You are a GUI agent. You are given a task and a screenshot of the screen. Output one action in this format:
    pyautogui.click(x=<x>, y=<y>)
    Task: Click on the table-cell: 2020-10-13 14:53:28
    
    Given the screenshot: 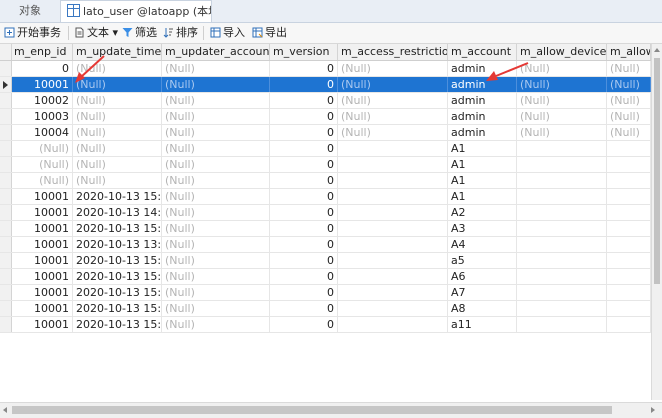 What is the action you would take?
    pyautogui.click(x=117, y=212)
    